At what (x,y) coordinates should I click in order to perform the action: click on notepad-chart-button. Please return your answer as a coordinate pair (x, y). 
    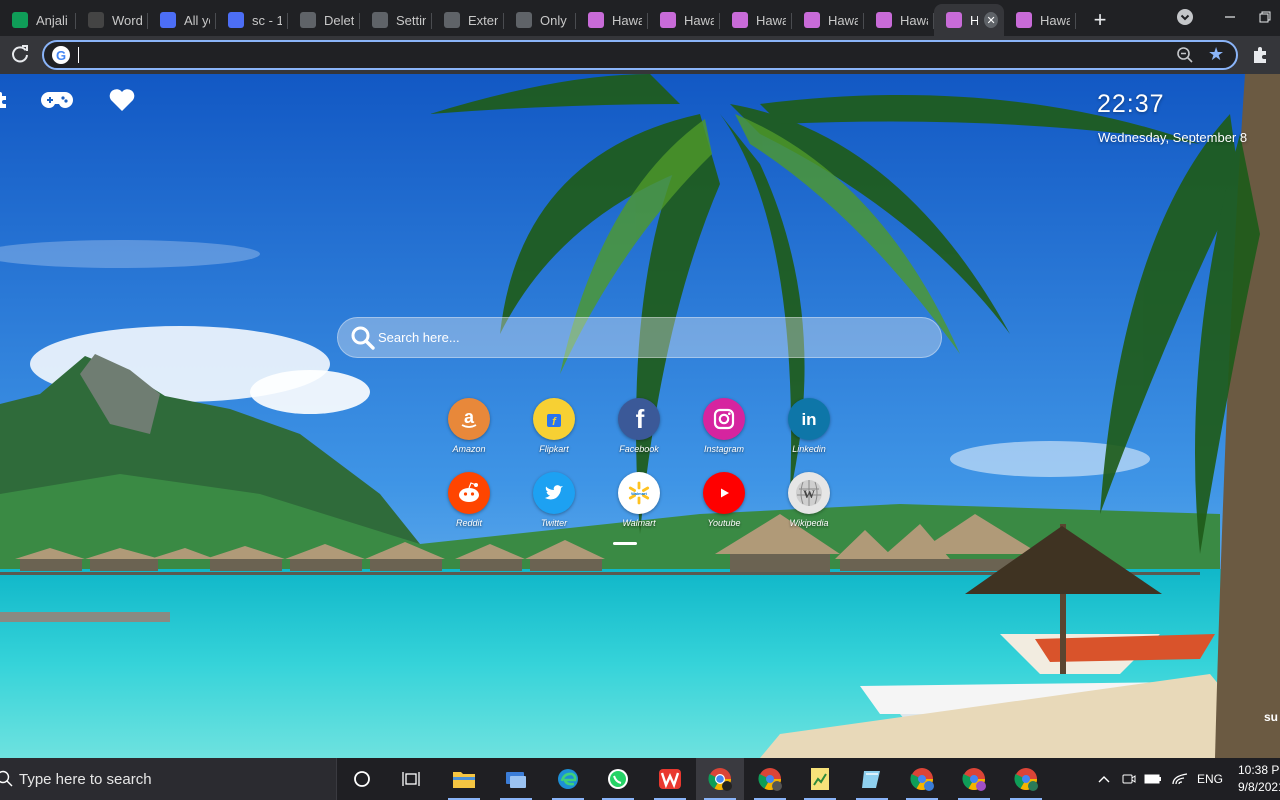
    Looking at the image, I should click on (820, 779).